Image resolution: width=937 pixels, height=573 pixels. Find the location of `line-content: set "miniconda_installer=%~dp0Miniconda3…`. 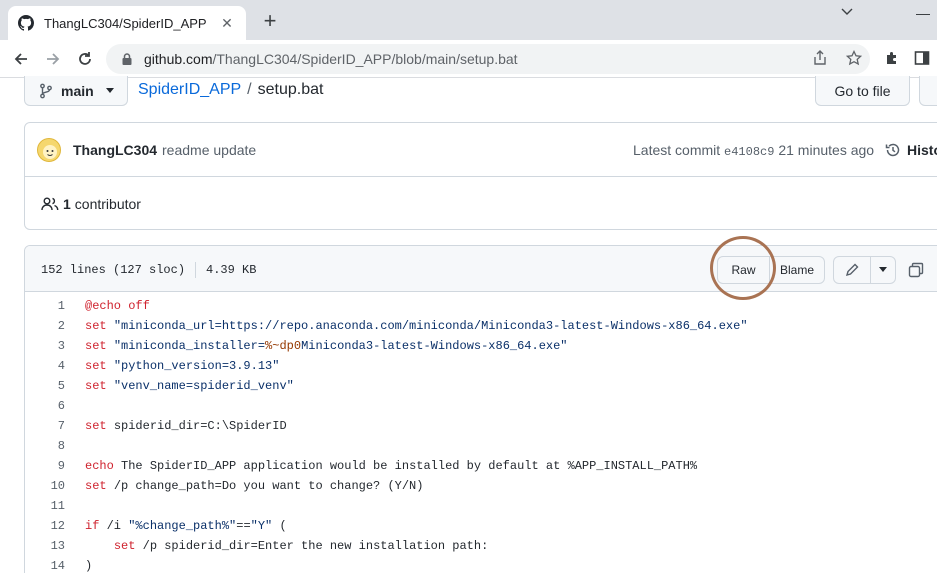

line-content: set "miniconda_installer=%~dp0Miniconda3… is located at coordinates (316, 346).